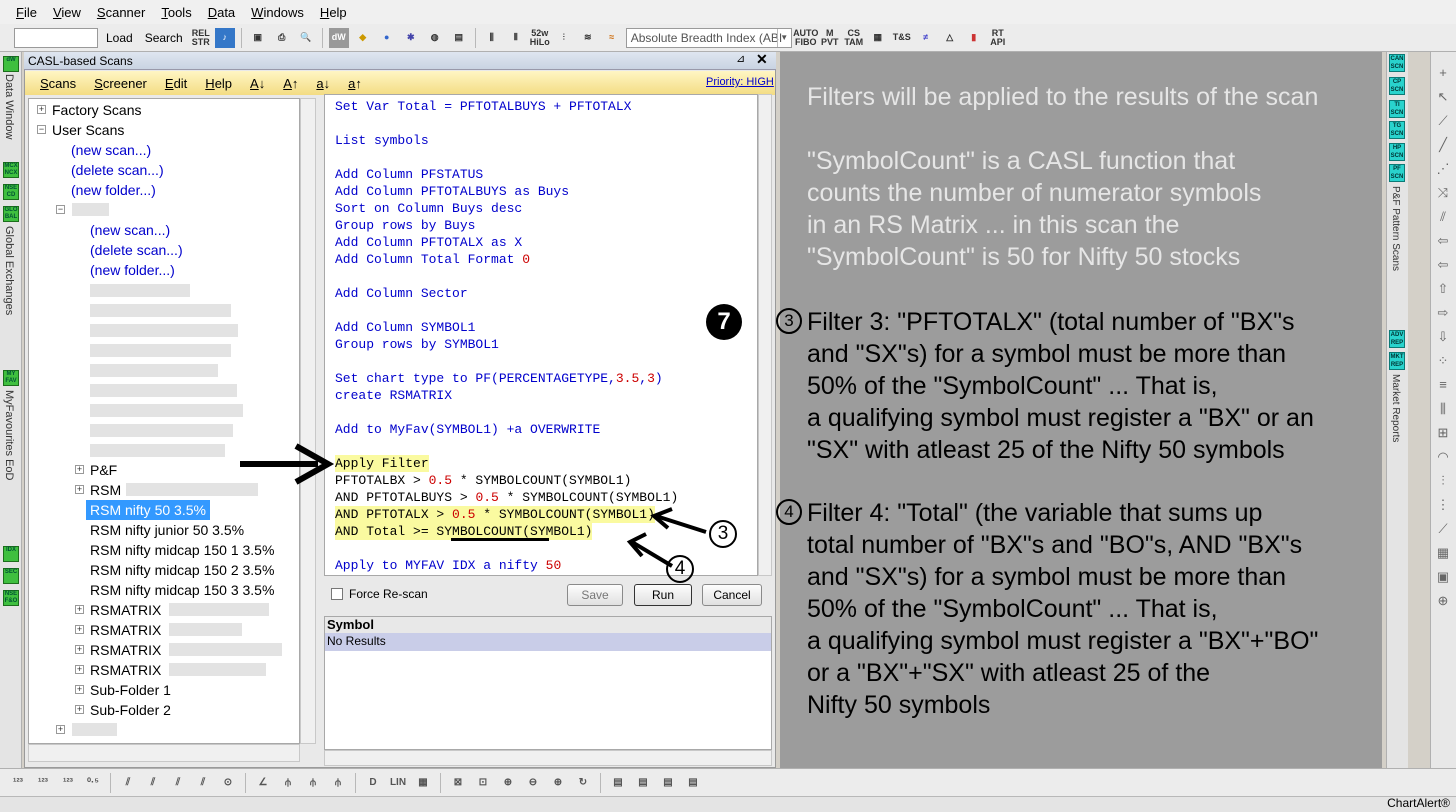  I want to click on rail-hp-scn-button: HP SCN, so click(1397, 152).